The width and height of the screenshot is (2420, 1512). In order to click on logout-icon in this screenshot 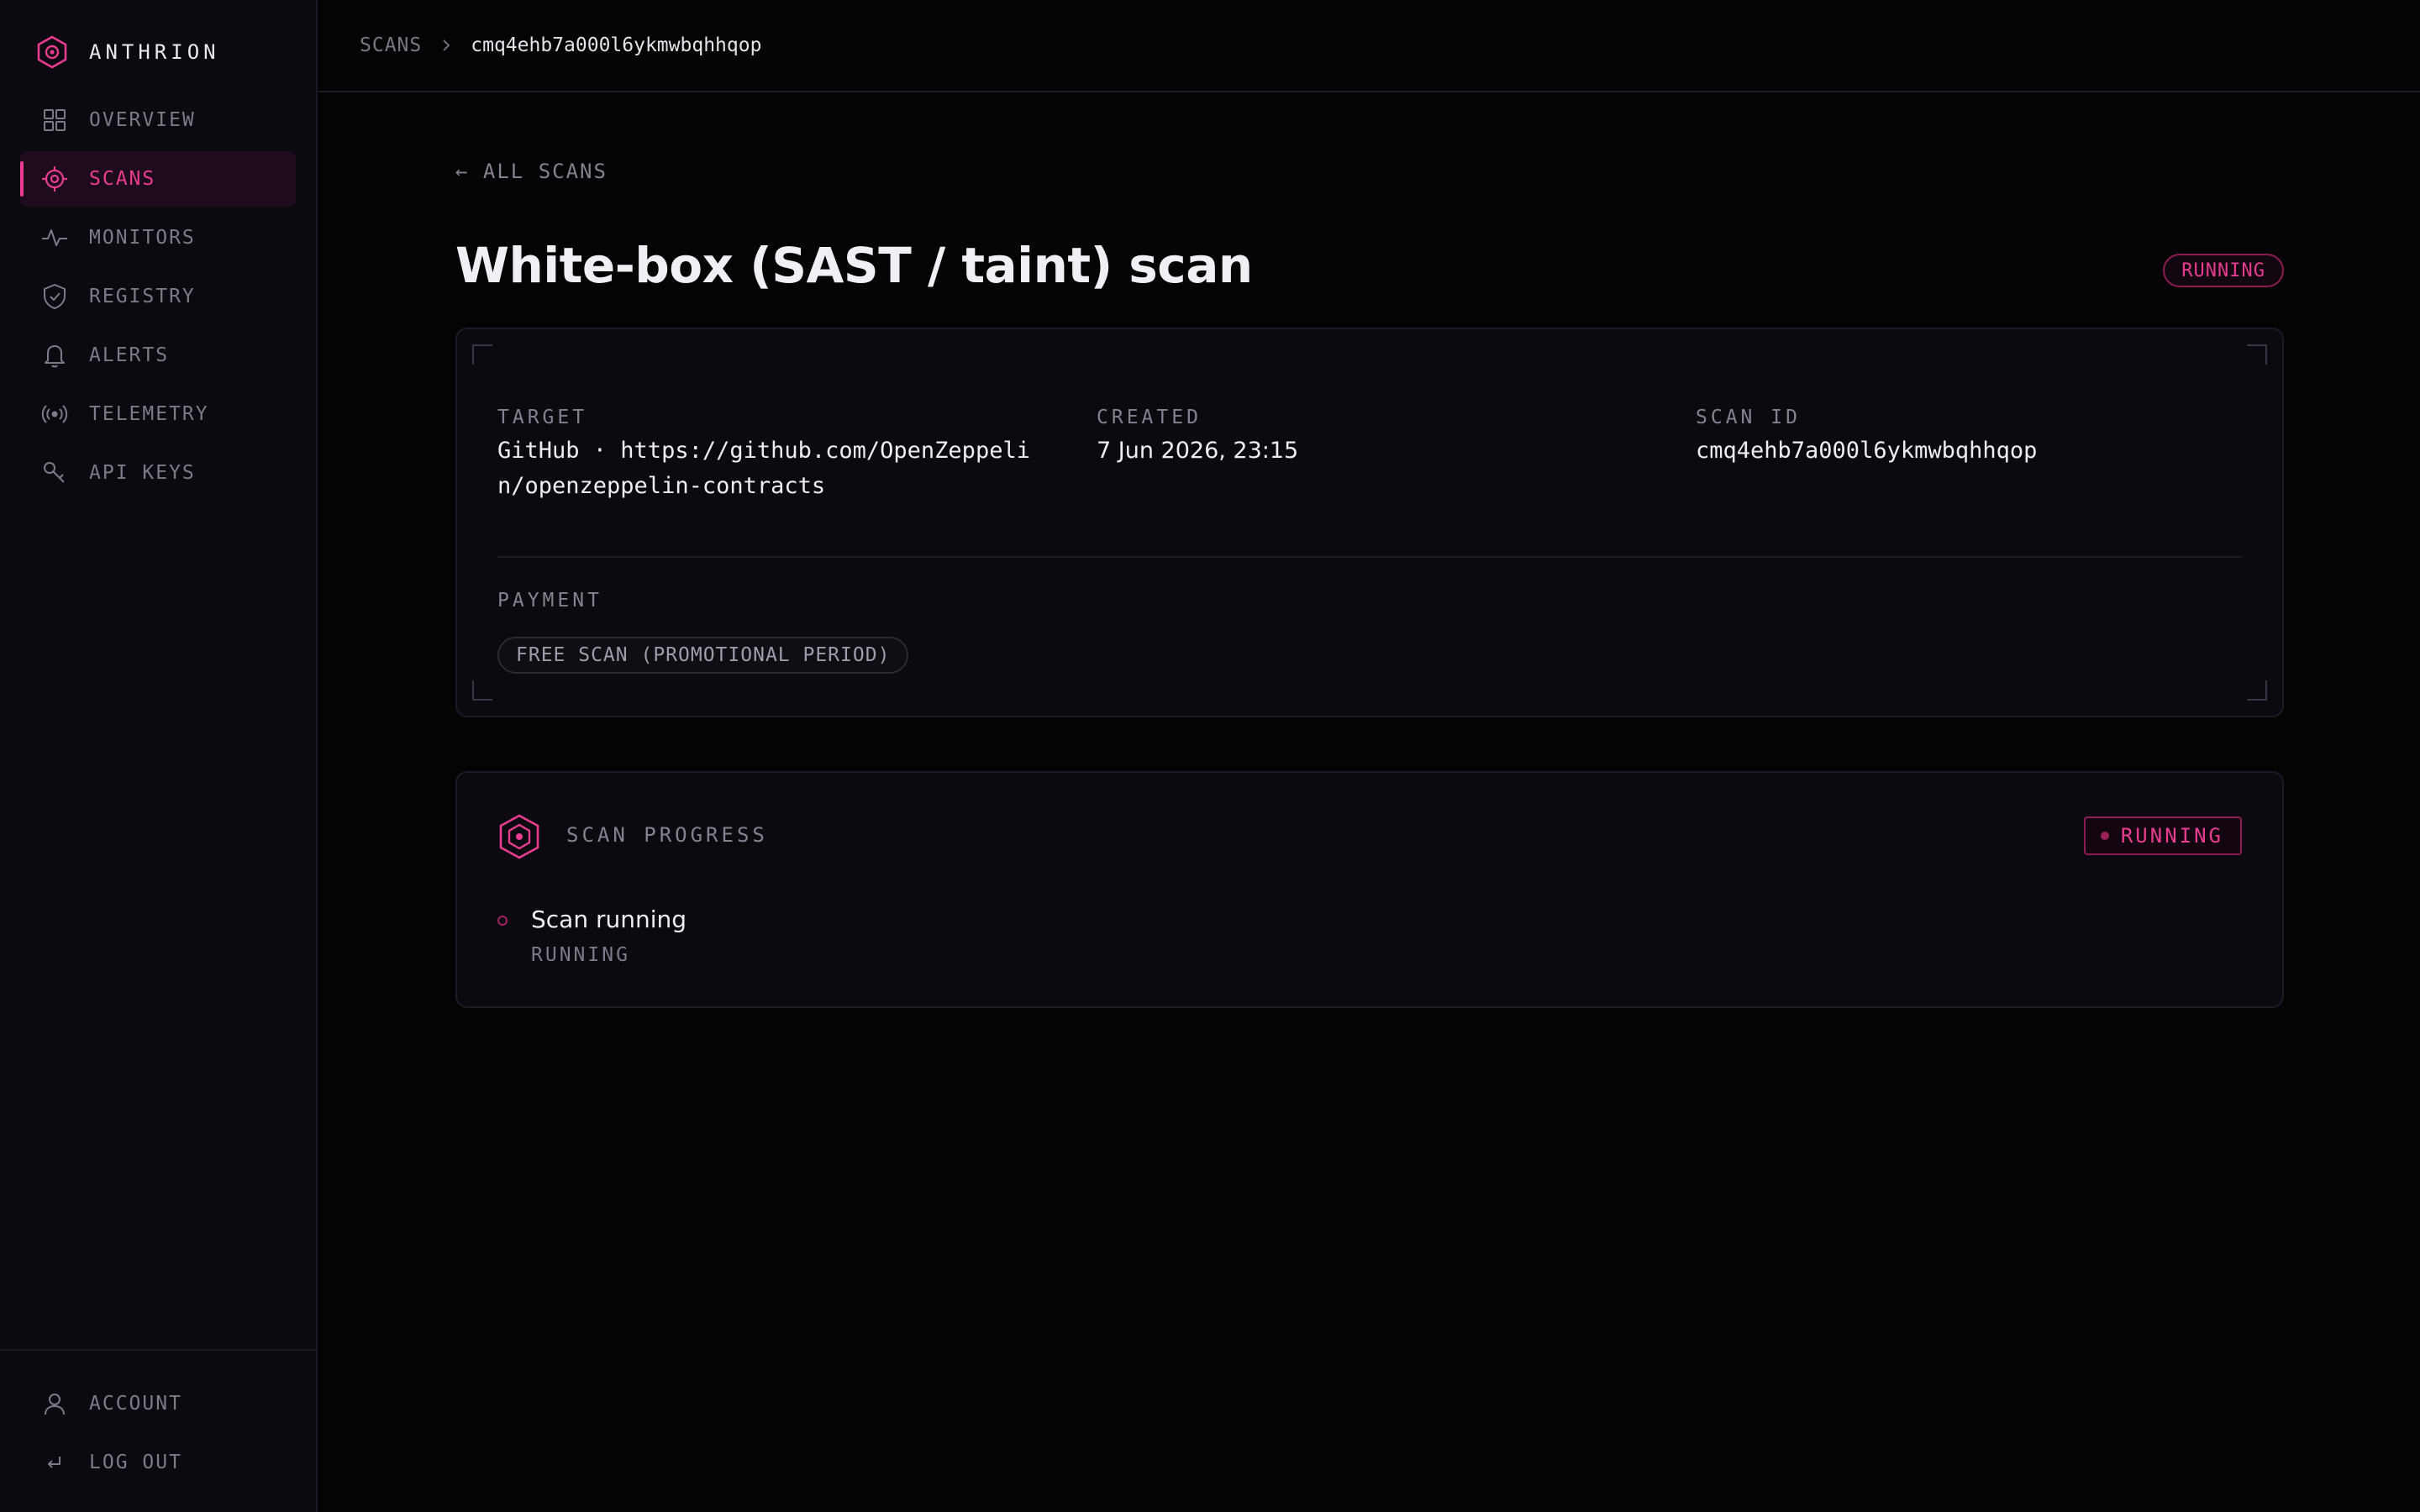, I will do `click(54, 1462)`.